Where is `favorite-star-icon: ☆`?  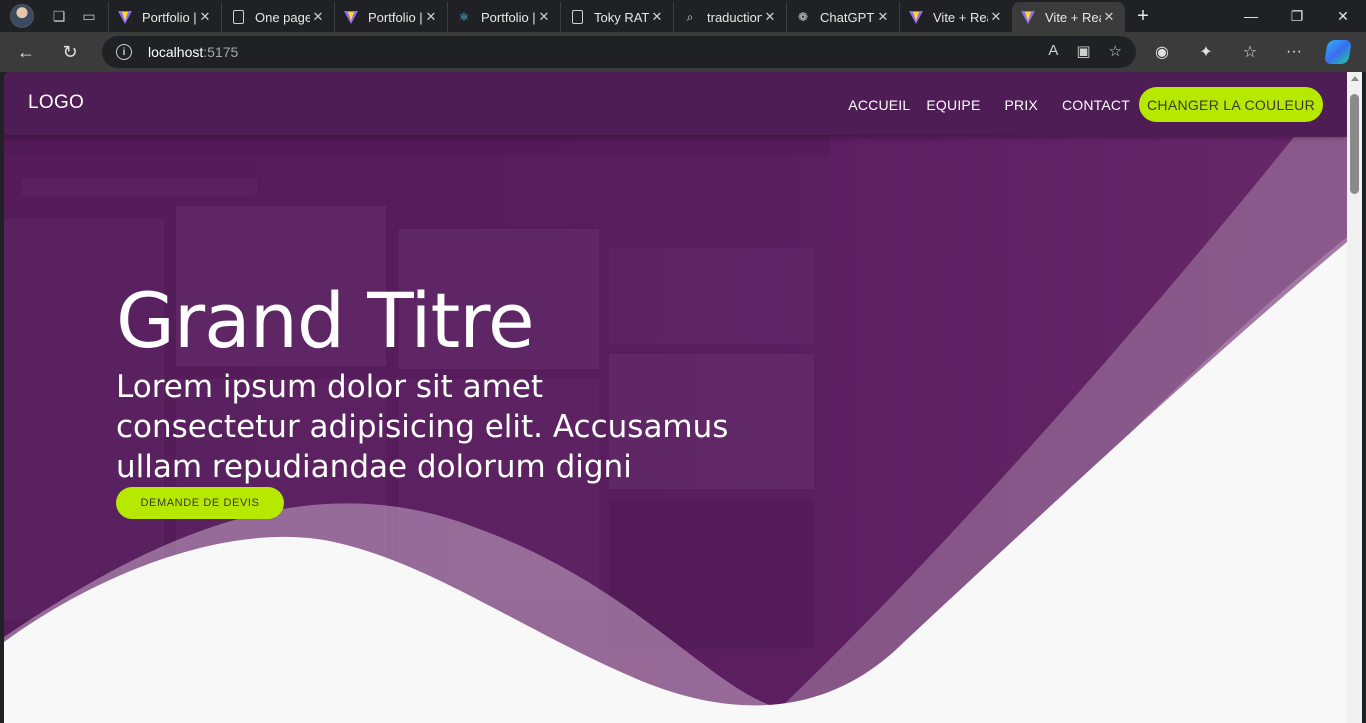
favorite-star-icon: ☆ is located at coordinates (1115, 51).